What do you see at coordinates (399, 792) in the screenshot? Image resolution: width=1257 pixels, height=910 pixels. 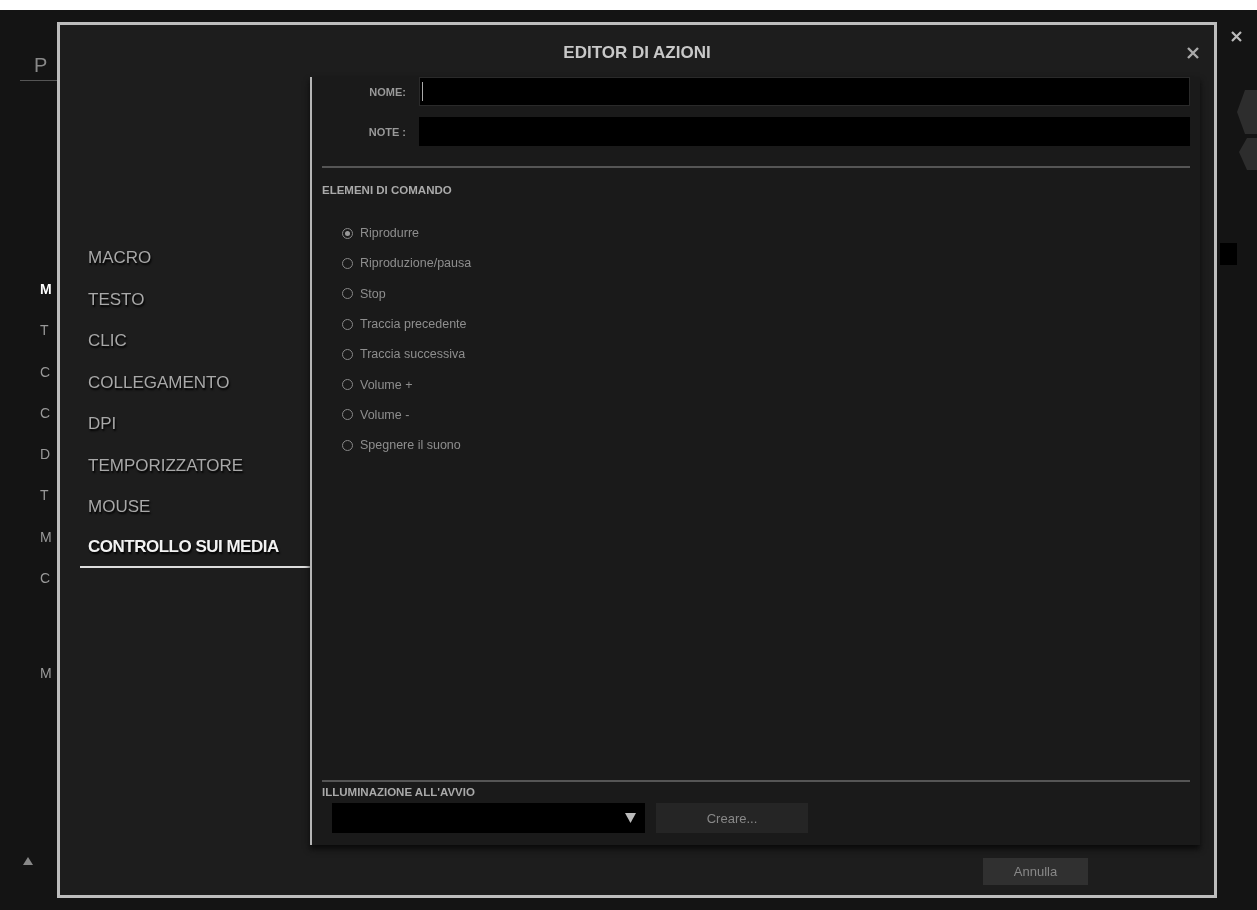 I see `section-heading: ILLUMINAZIONE ALL'AVVIO` at bounding box center [399, 792].